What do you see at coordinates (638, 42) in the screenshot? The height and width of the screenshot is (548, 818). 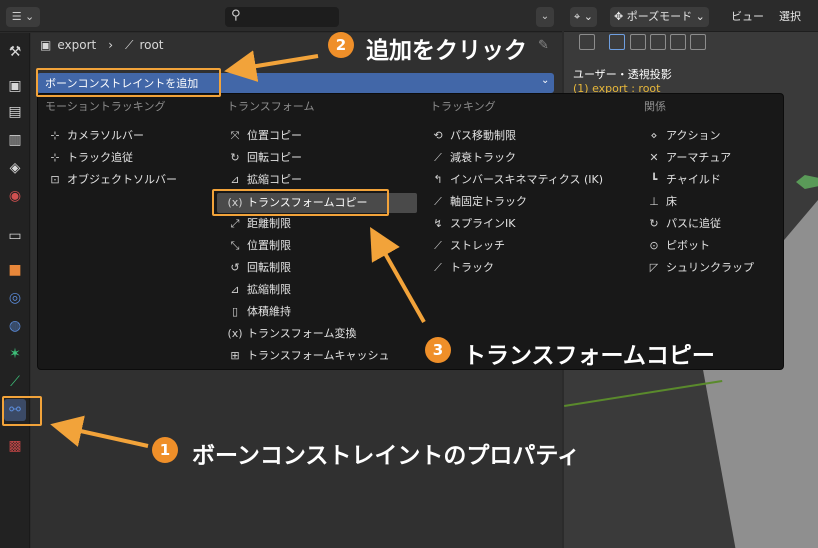 I see `select-mode-extend-icon` at bounding box center [638, 42].